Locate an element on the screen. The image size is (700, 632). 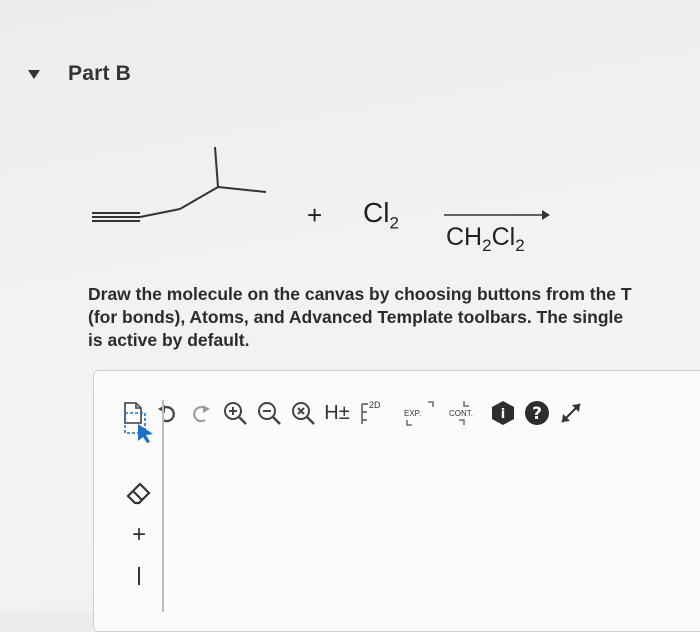
plus-charge-label: + is located at coordinates (138, 534).